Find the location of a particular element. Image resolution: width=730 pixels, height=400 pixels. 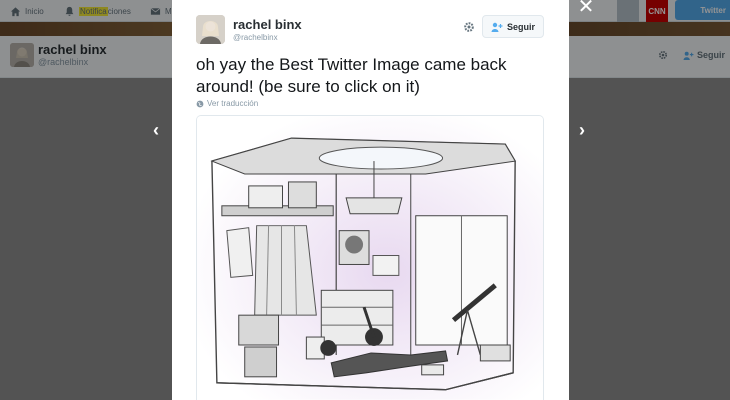

tweet-author-name: rachel binx is located at coordinates (267, 24).